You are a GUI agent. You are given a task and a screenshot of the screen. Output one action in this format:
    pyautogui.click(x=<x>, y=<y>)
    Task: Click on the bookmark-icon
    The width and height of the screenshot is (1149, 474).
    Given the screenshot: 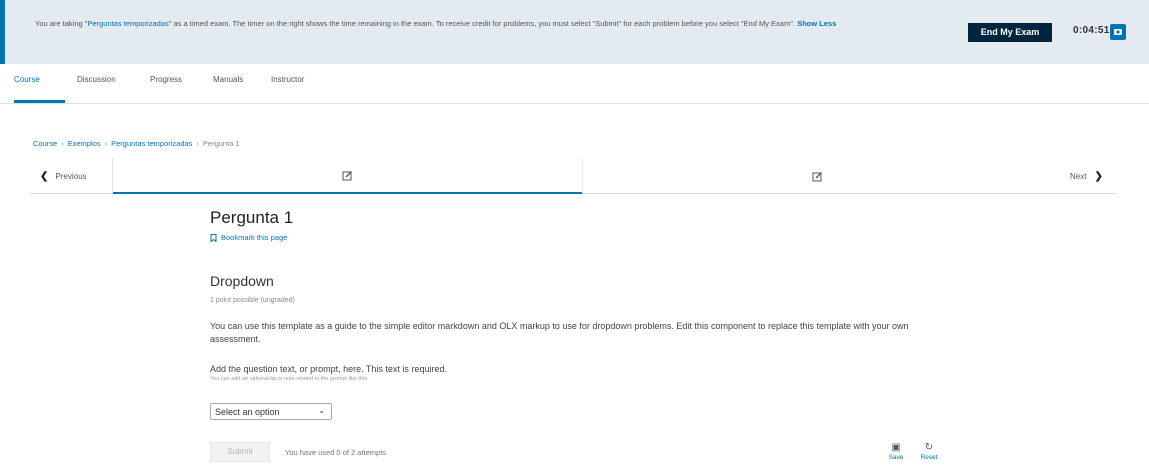 What is the action you would take?
    pyautogui.click(x=213, y=237)
    